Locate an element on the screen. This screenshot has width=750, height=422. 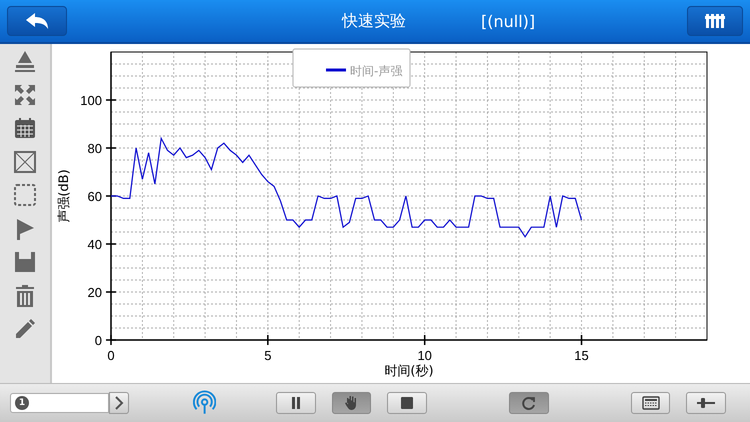
bars-icon is located at coordinates (715, 21).